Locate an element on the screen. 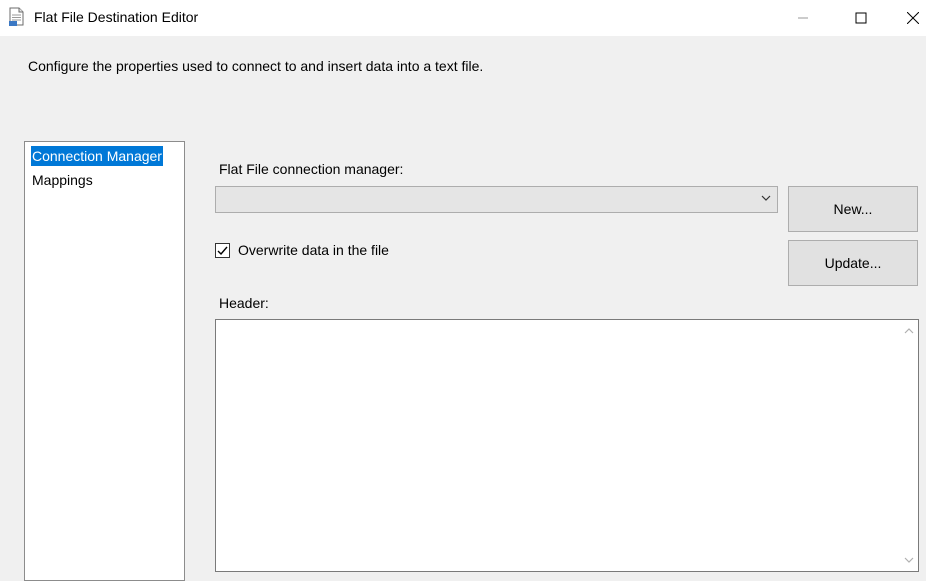  connection-manager-label: Flat File connection manager: is located at coordinates (311, 169).